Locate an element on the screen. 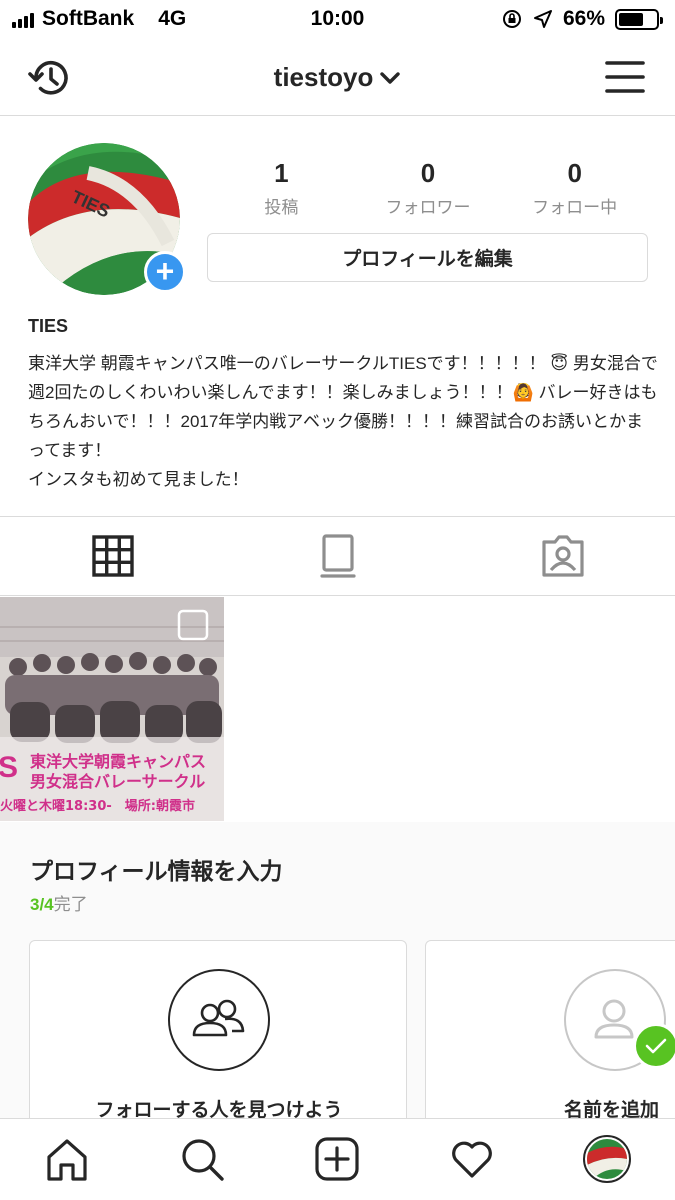 Image resolution: width=675 pixels, height=1200 pixels. tab-tagged is located at coordinates (562, 556).